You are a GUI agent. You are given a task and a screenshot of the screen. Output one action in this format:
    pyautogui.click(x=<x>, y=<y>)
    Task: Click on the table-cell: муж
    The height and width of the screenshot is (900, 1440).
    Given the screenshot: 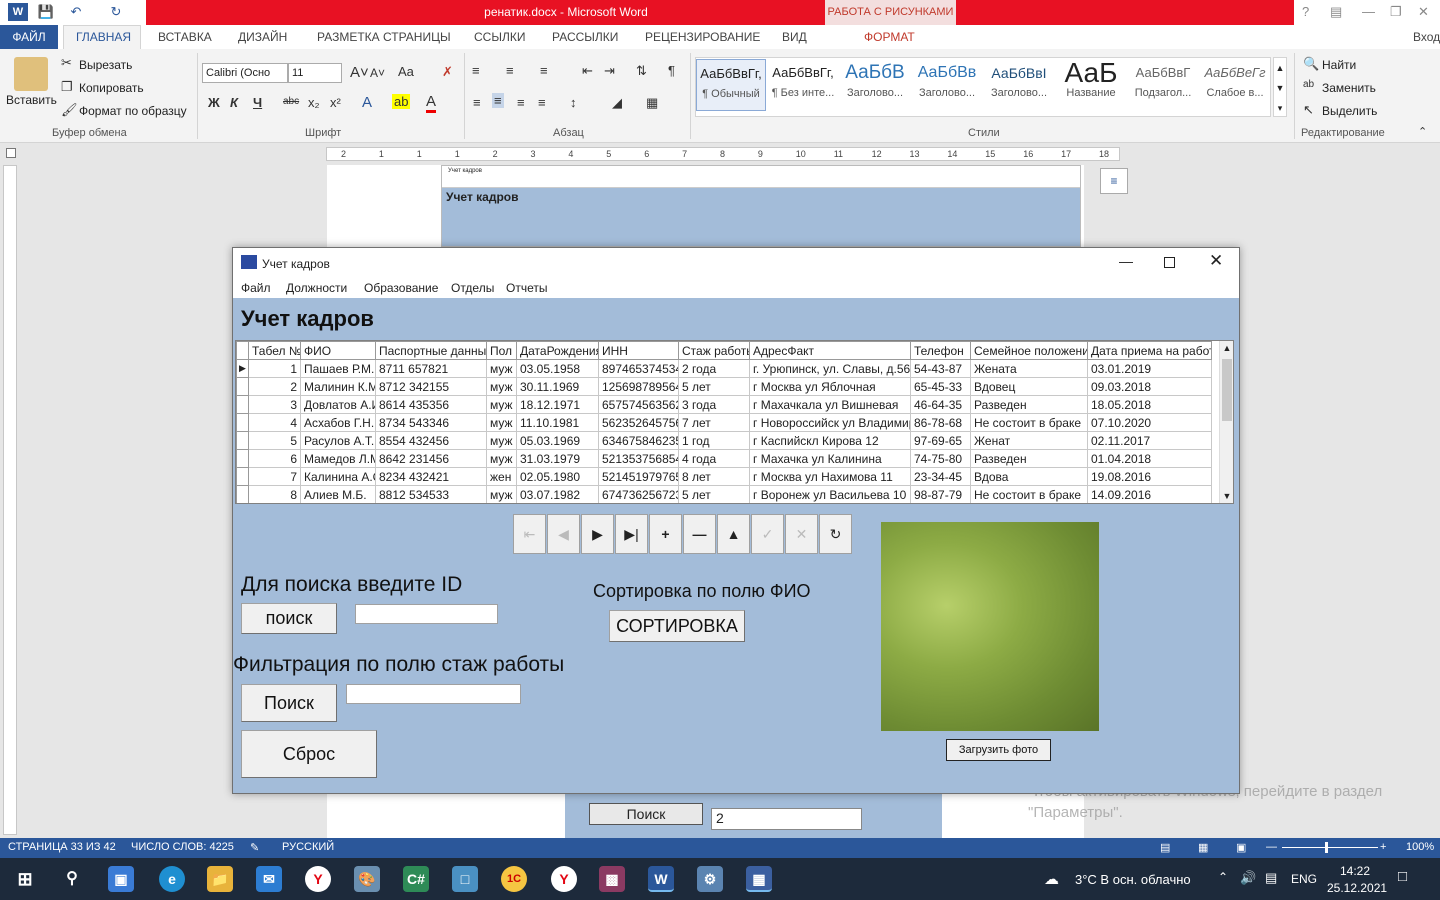 What is the action you would take?
    pyautogui.click(x=501, y=422)
    